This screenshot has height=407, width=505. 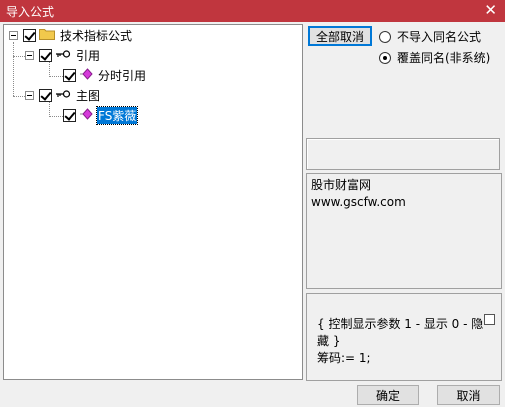 What do you see at coordinates (252, 11) in the screenshot?
I see `title-bar: 导入公式 ✕` at bounding box center [252, 11].